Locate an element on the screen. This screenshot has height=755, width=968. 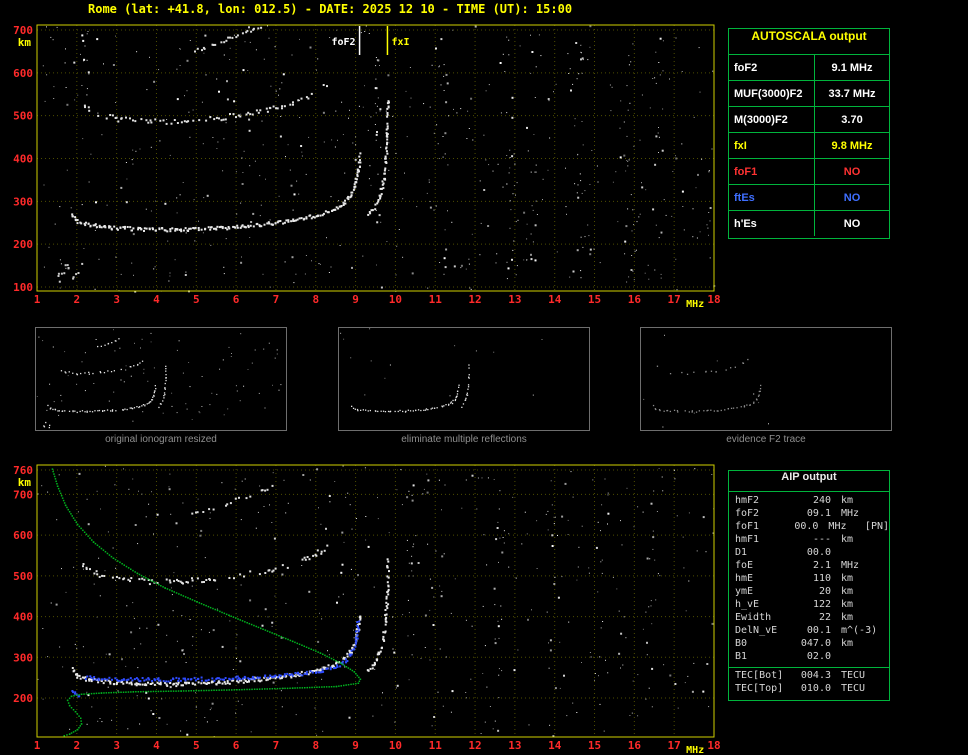
autoscala-row-value: 3.70 is located at coordinates (852, 119).